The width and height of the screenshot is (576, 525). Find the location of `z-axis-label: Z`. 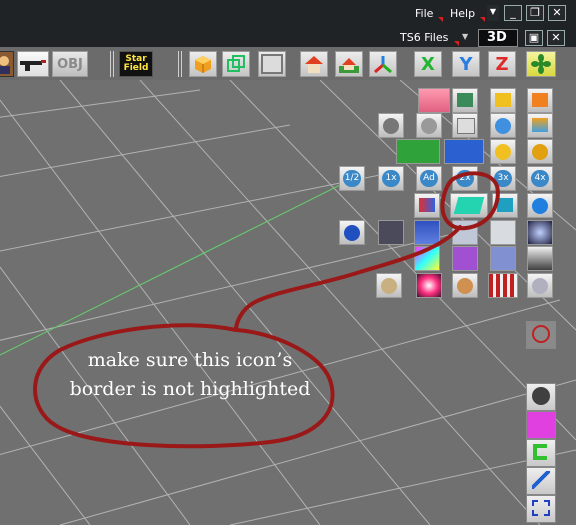

z-axis-label: Z is located at coordinates (502, 64).